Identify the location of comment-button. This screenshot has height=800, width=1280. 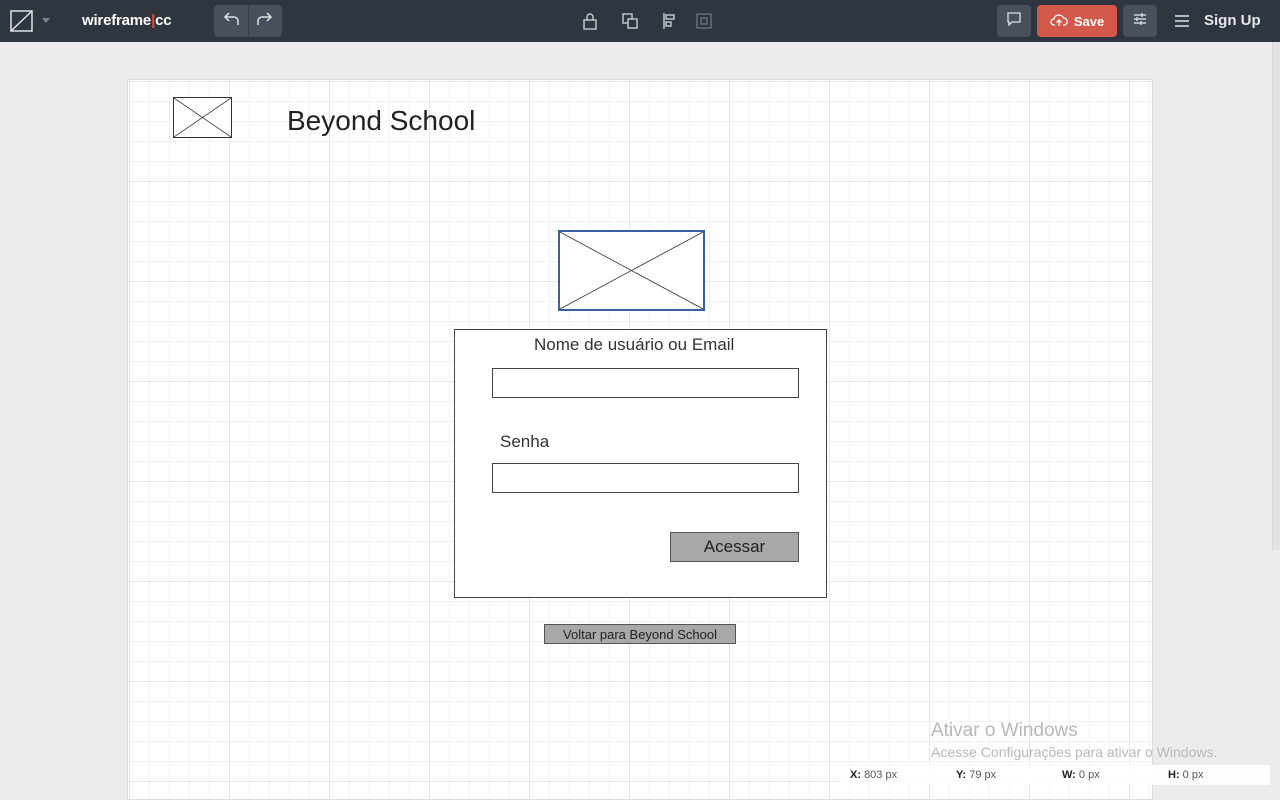
(1014, 21).